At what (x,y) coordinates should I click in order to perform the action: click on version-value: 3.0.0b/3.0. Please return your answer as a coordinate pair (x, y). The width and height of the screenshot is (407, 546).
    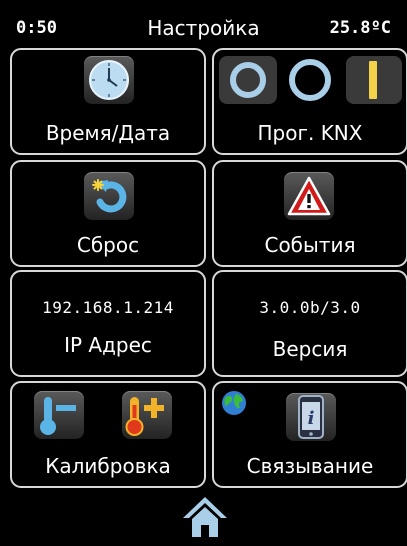
    Looking at the image, I should click on (310, 307).